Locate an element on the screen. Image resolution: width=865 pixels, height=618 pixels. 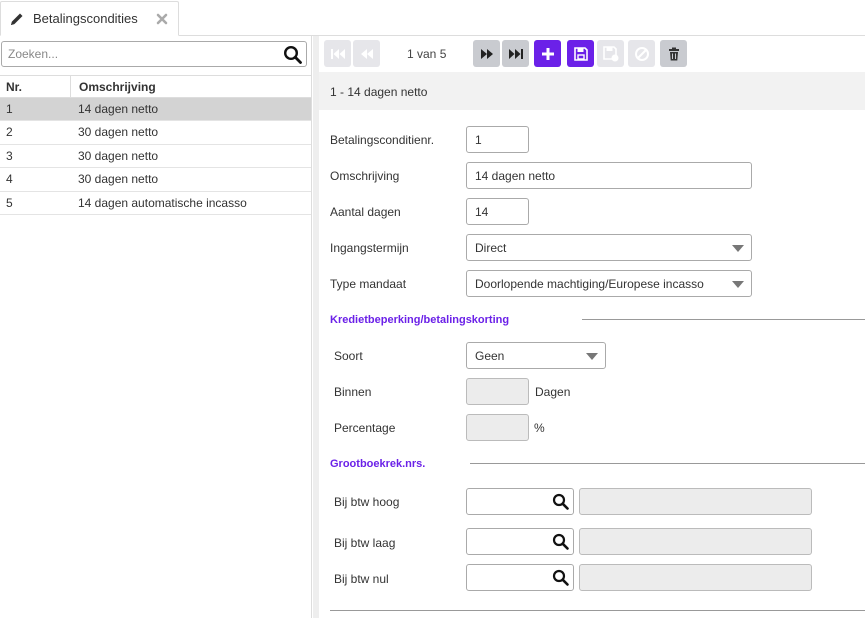
record-title: 1 - 14 dagen netto is located at coordinates (379, 92).